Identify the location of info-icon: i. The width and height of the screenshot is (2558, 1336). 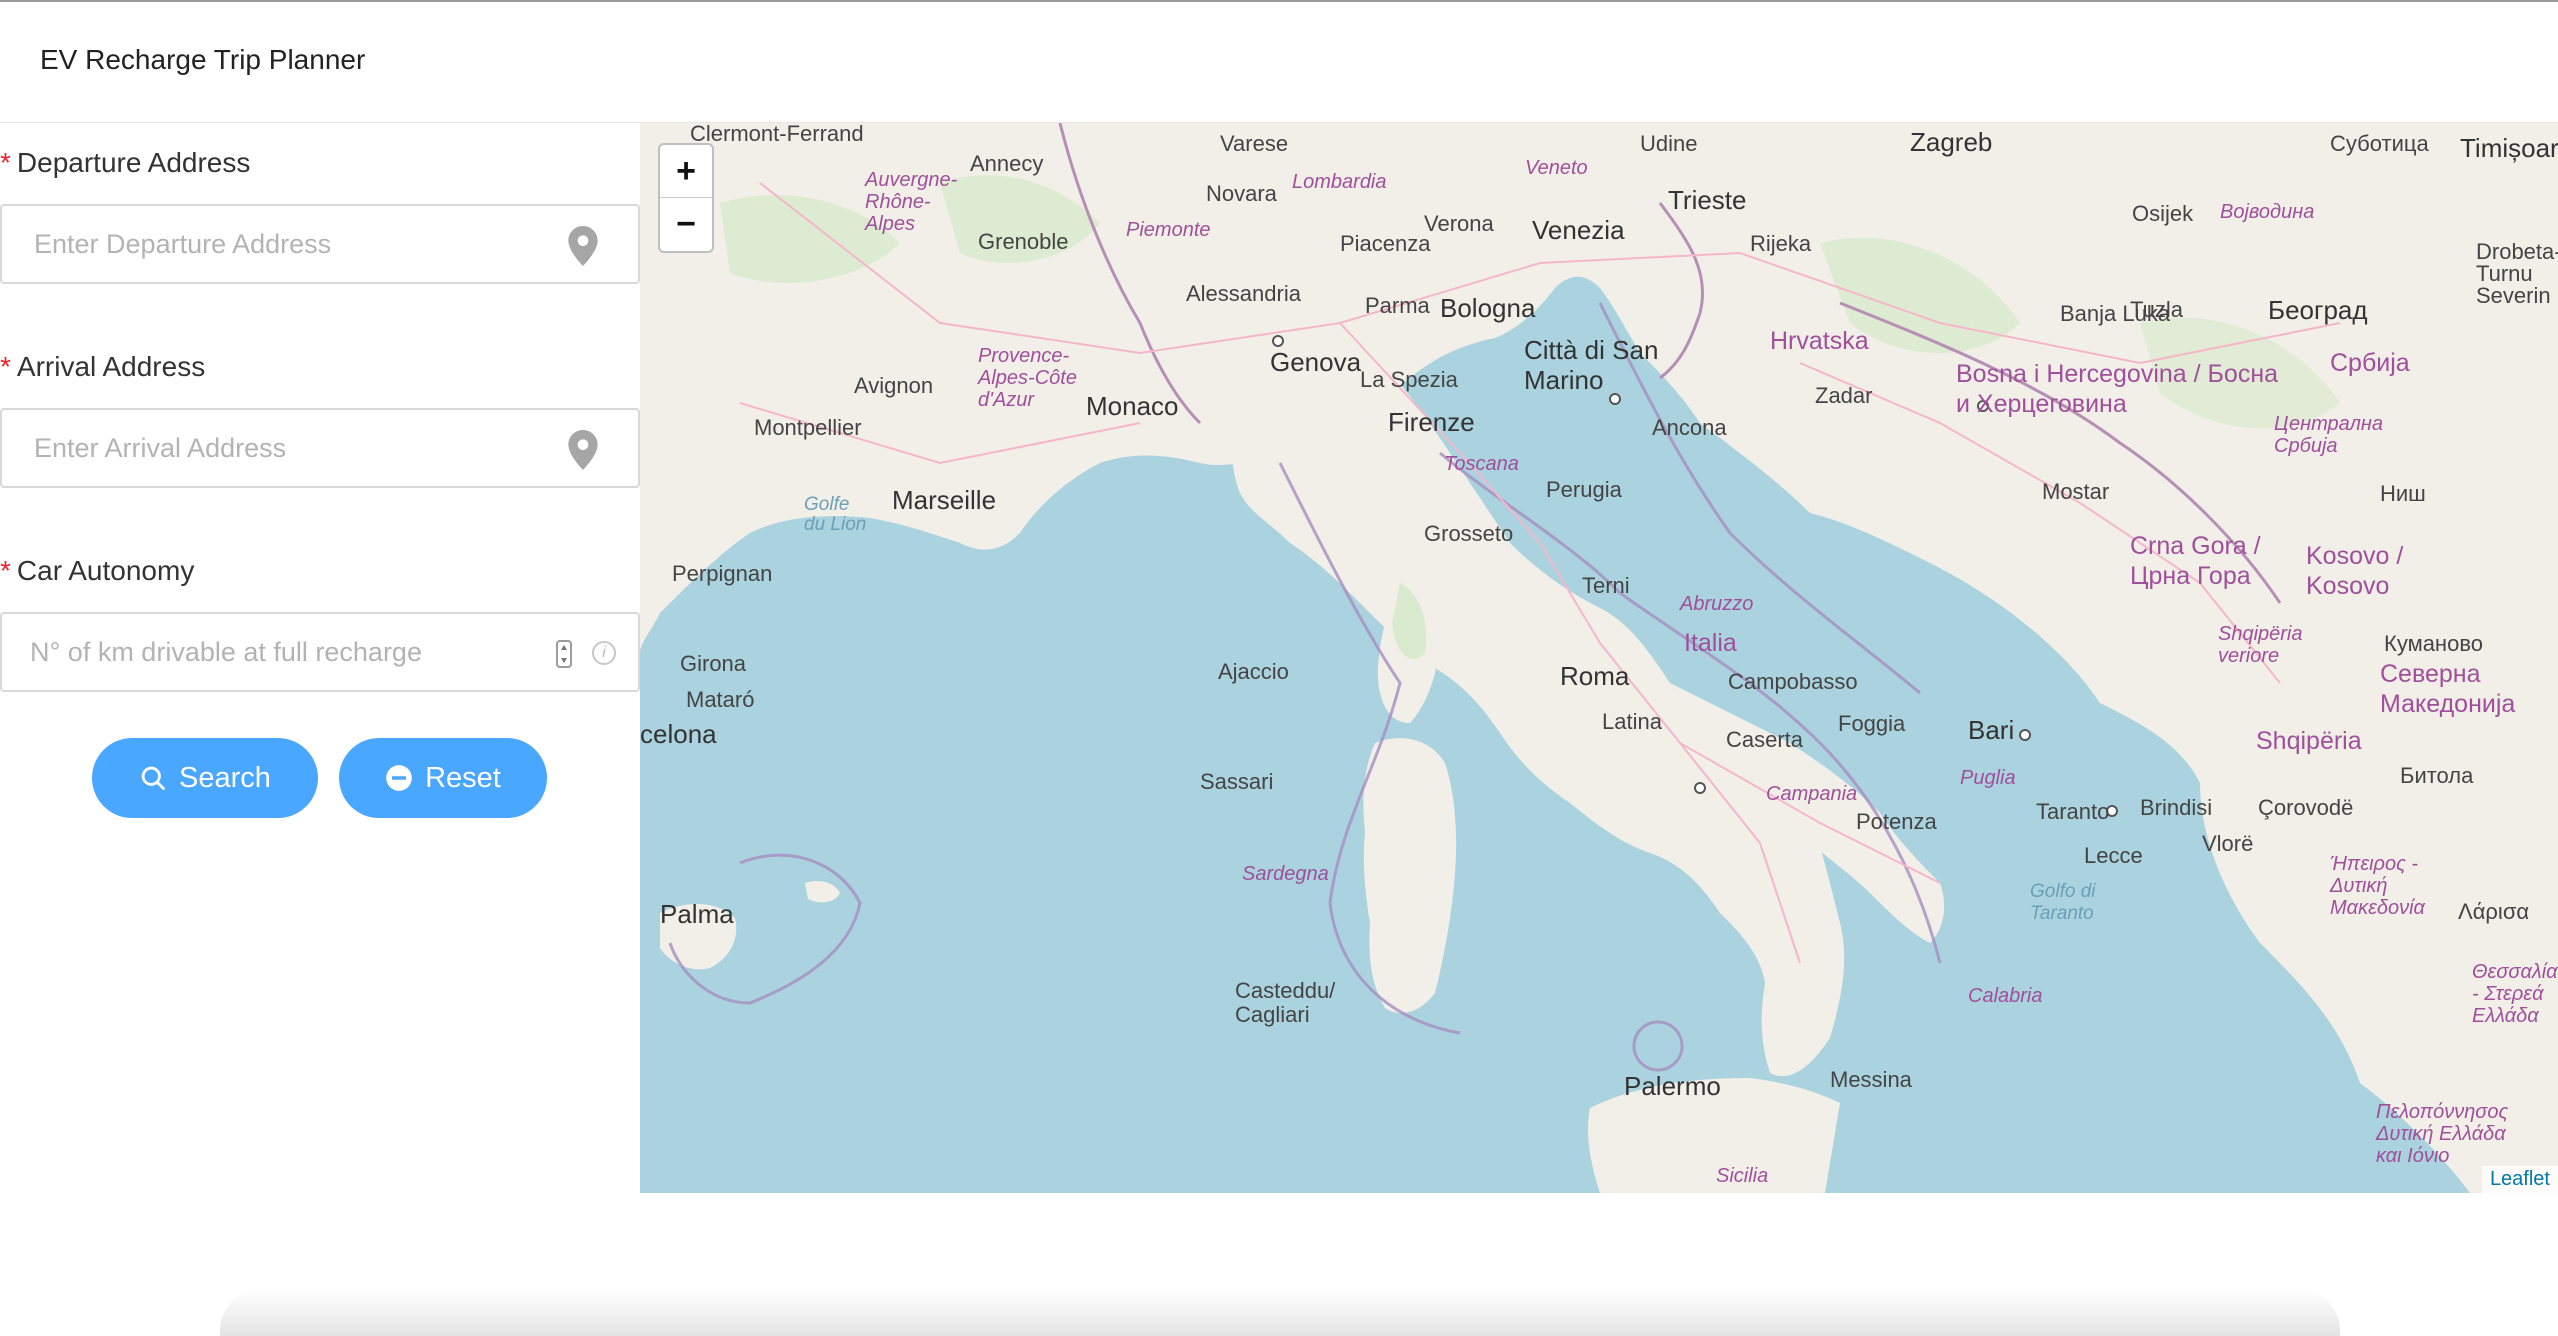
(604, 653).